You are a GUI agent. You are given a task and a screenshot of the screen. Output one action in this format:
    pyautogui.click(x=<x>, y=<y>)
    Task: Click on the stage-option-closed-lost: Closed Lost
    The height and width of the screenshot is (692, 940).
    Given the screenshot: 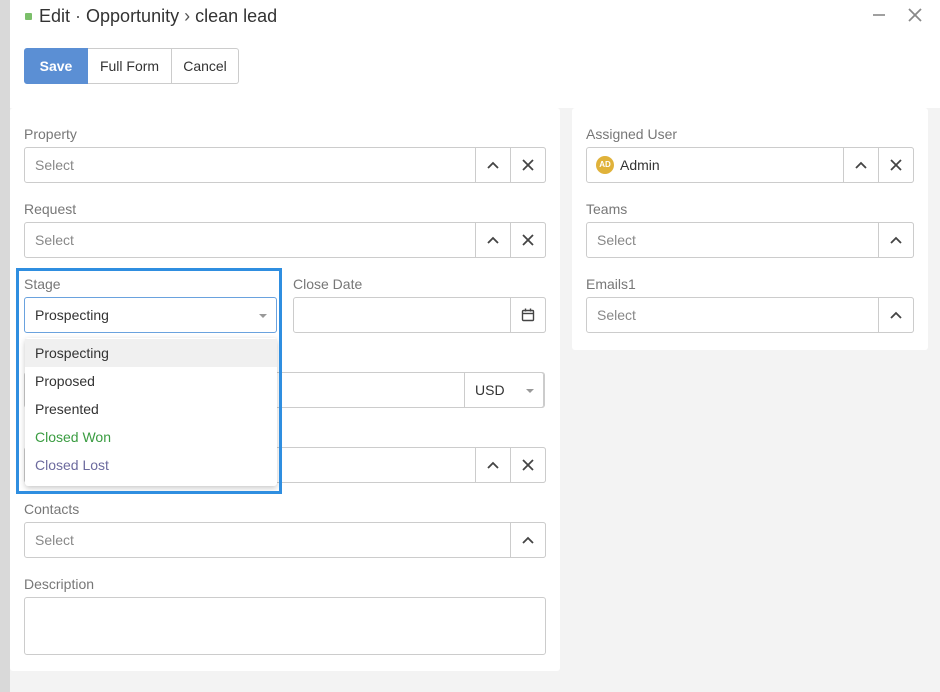 What is the action you would take?
    pyautogui.click(x=151, y=465)
    